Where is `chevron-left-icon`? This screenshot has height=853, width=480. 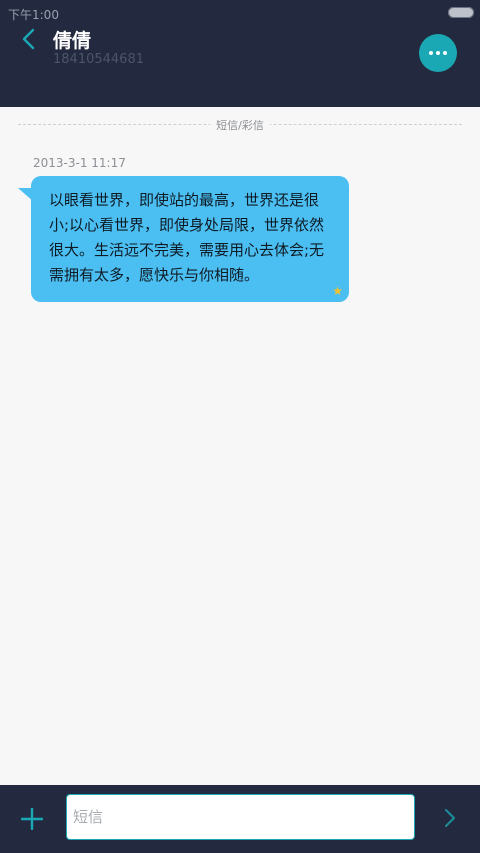 chevron-left-icon is located at coordinates (28, 39).